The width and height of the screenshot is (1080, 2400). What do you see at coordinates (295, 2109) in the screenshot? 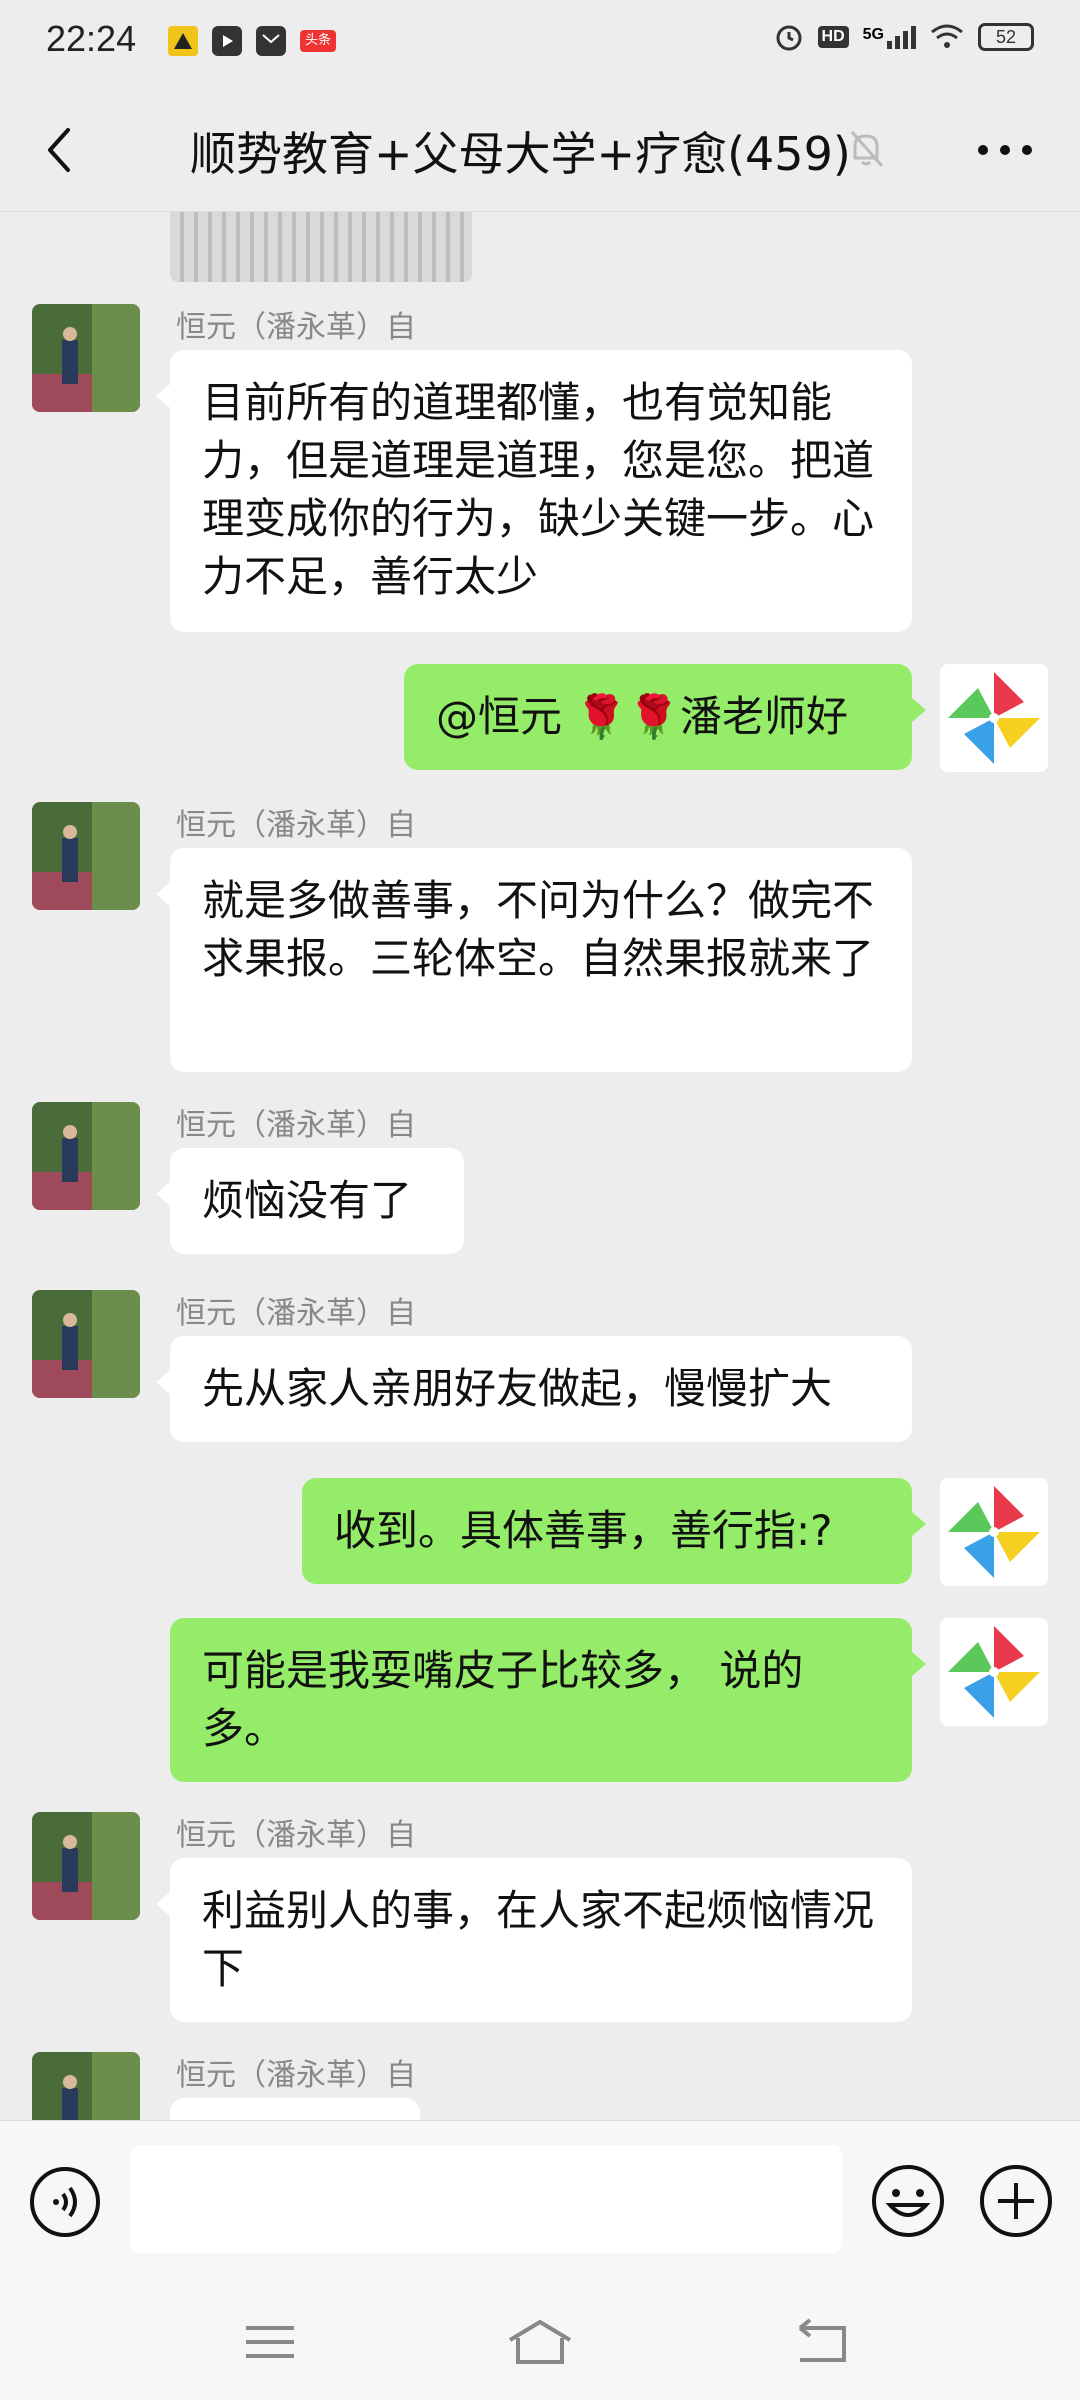
I see `message-bubble-incoming` at bounding box center [295, 2109].